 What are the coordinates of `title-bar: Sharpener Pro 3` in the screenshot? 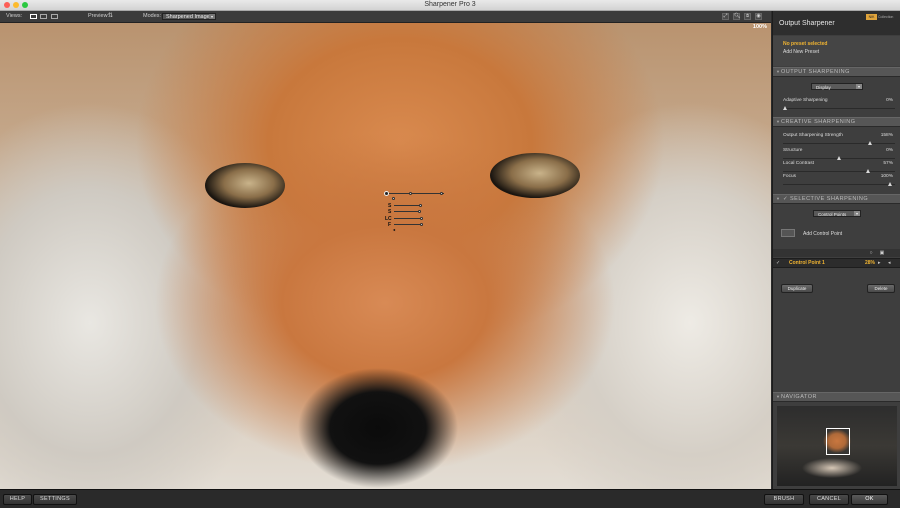 It's located at (450, 5).